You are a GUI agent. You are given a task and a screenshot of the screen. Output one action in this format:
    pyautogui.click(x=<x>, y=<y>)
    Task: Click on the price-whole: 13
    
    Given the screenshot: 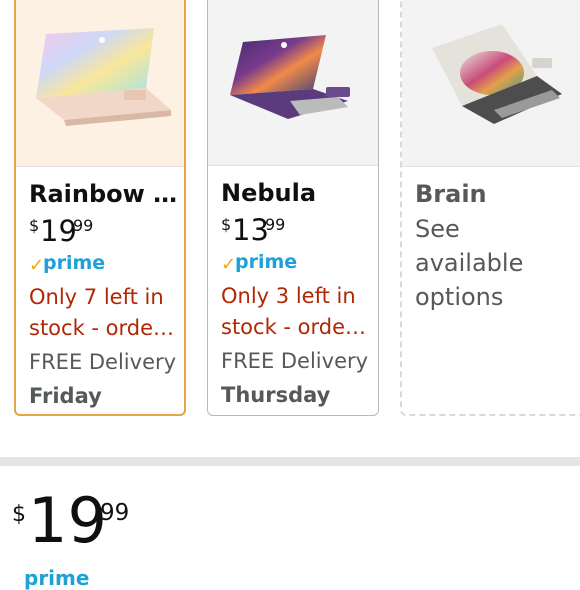 What is the action you would take?
    pyautogui.click(x=250, y=230)
    